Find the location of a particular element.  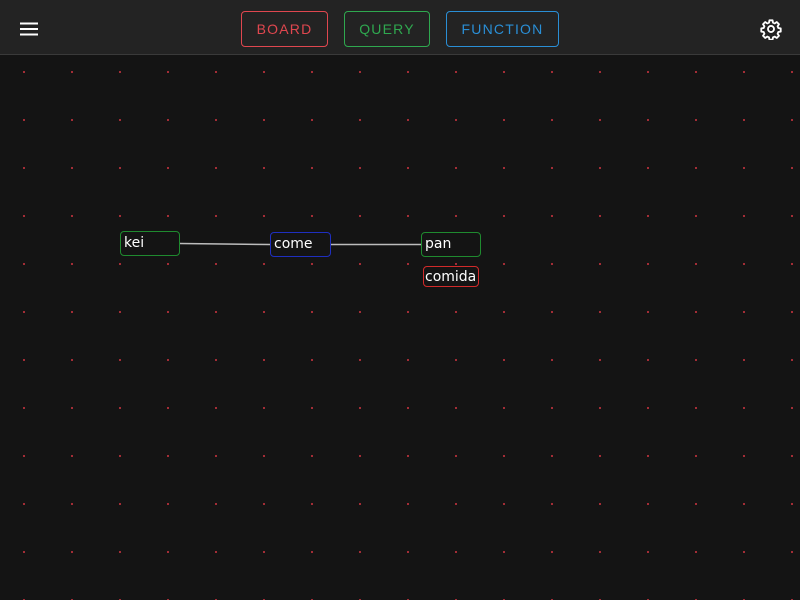

menu-button is located at coordinates (29, 29).